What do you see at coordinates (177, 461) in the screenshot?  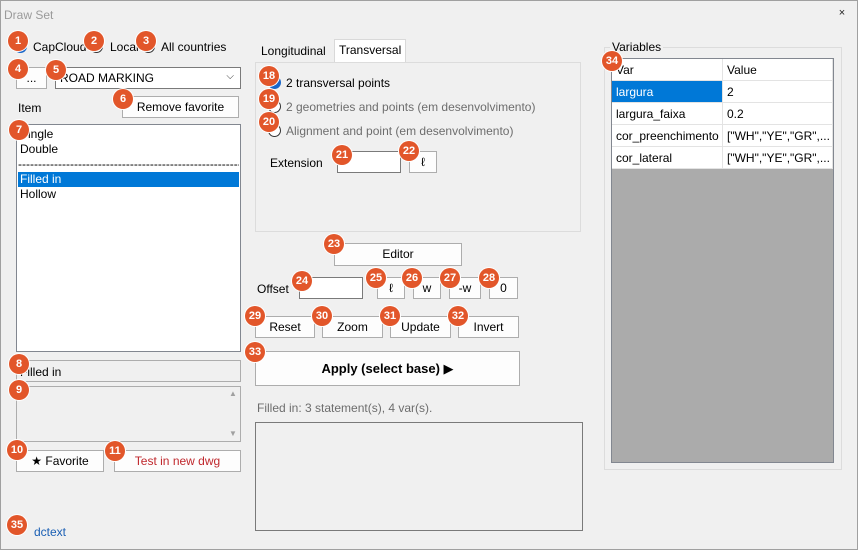 I see `test-new-dwg-button: Test in new dwg` at bounding box center [177, 461].